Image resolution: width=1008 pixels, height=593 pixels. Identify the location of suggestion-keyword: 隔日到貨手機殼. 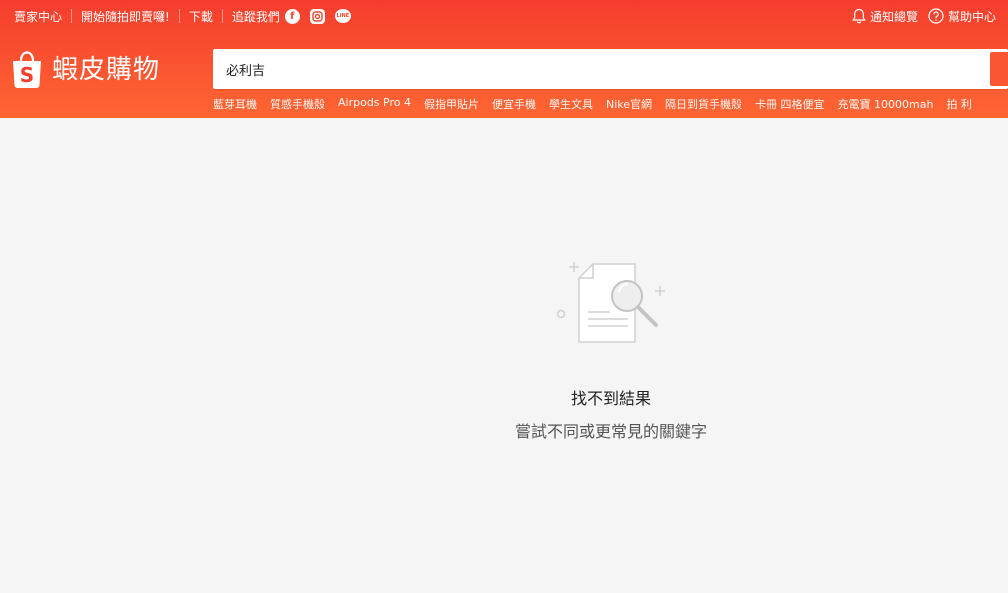
(703, 104).